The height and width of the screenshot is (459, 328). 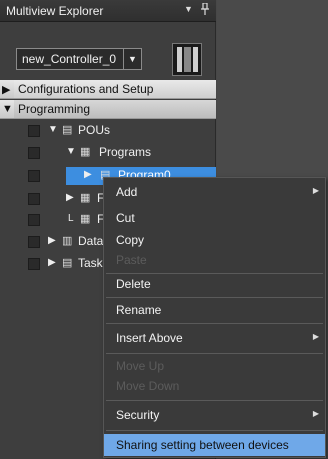 What do you see at coordinates (127, 192) in the screenshot?
I see `menu-item-label: Add` at bounding box center [127, 192].